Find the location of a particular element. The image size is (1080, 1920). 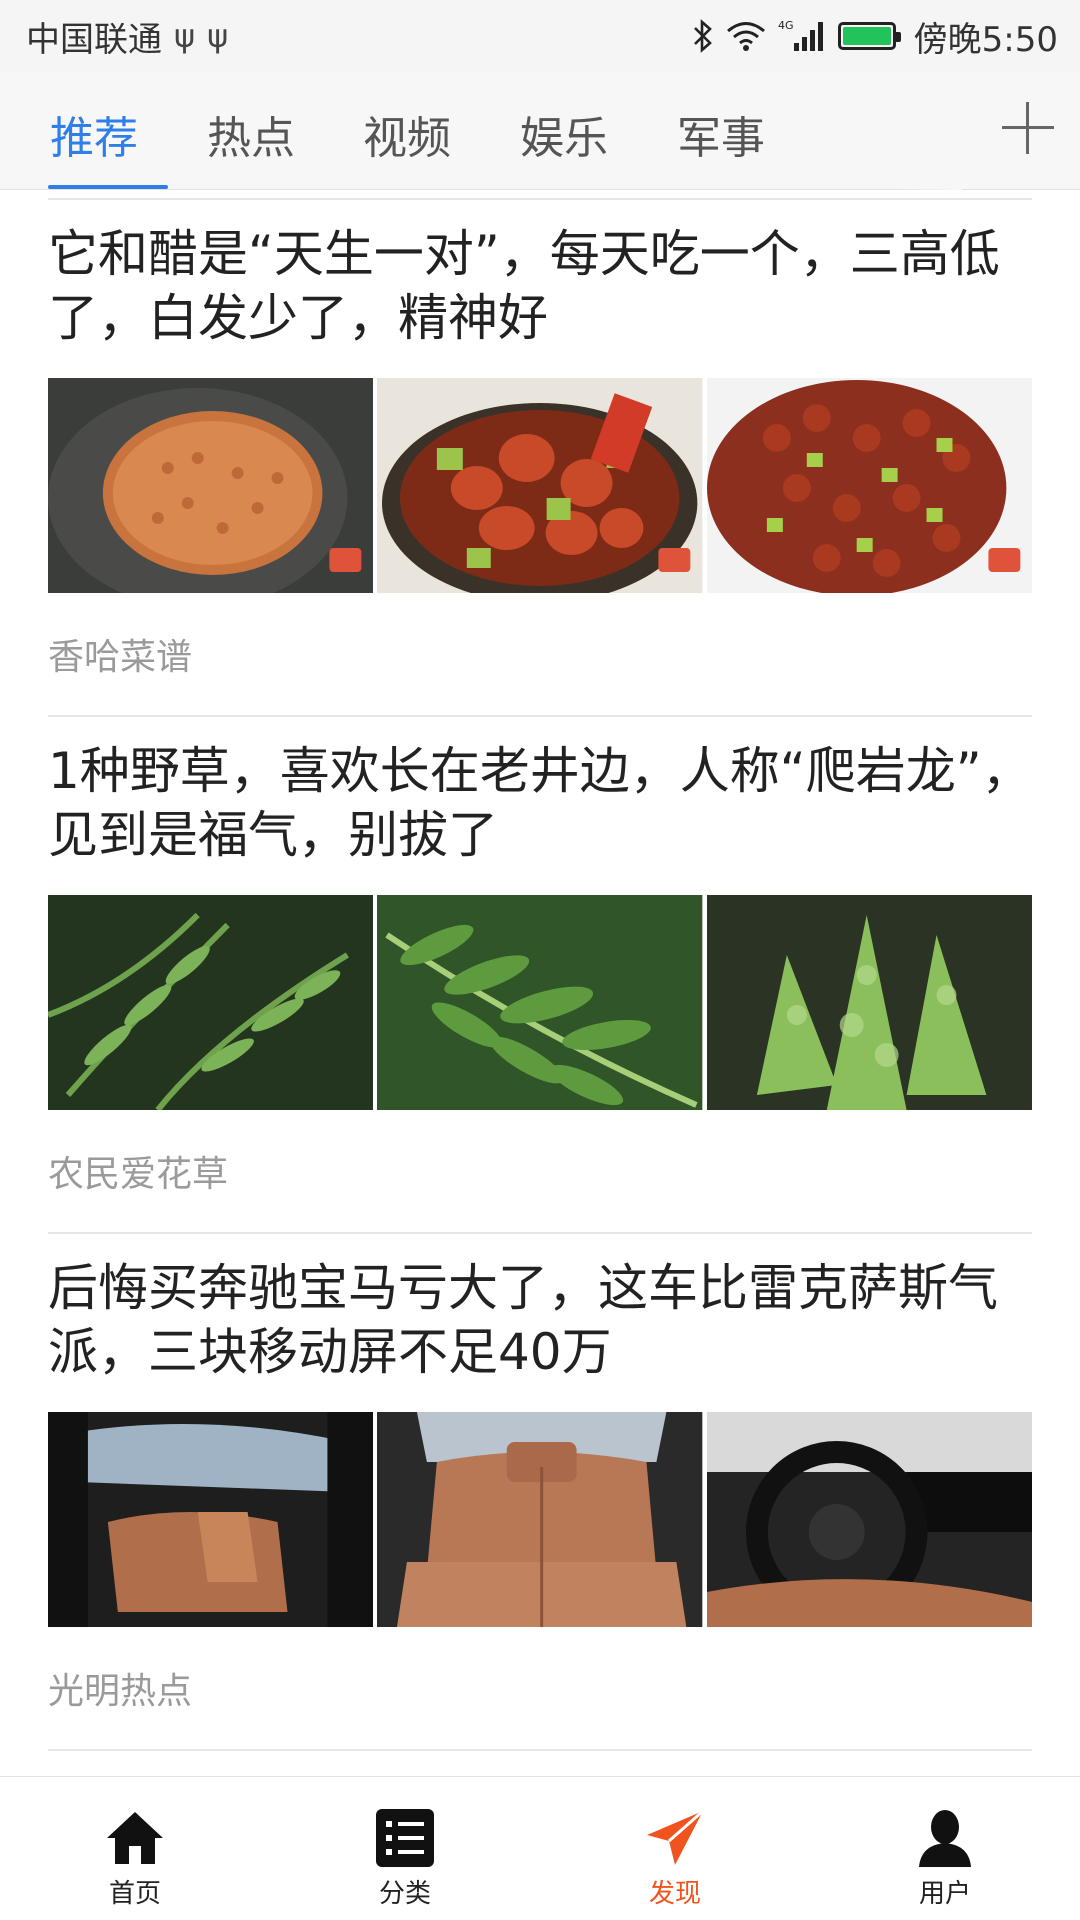

car-interior-image is located at coordinates (211, 1519).